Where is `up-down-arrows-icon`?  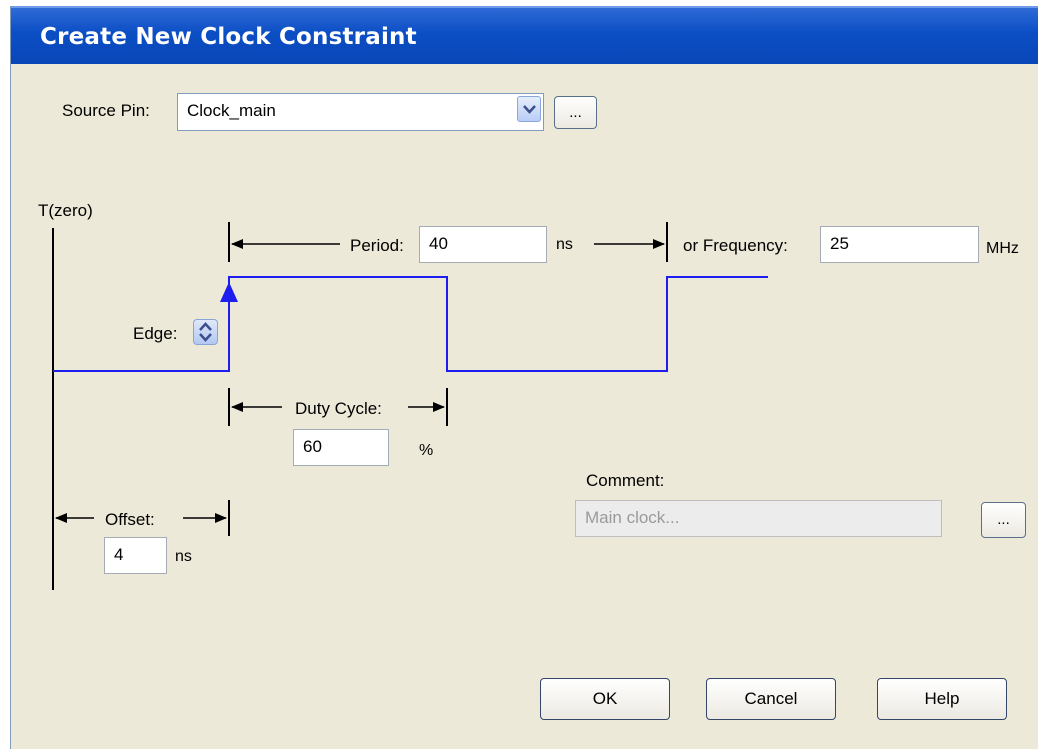
up-down-arrows-icon is located at coordinates (205, 332).